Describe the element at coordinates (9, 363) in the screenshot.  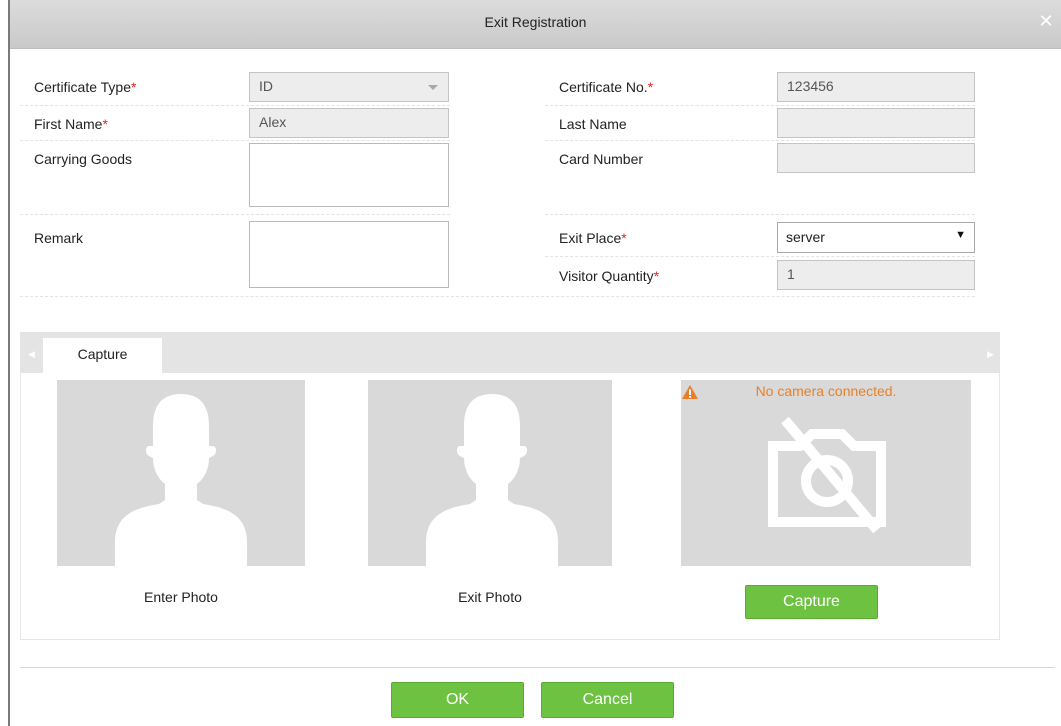
I see `window-left-border` at that location.